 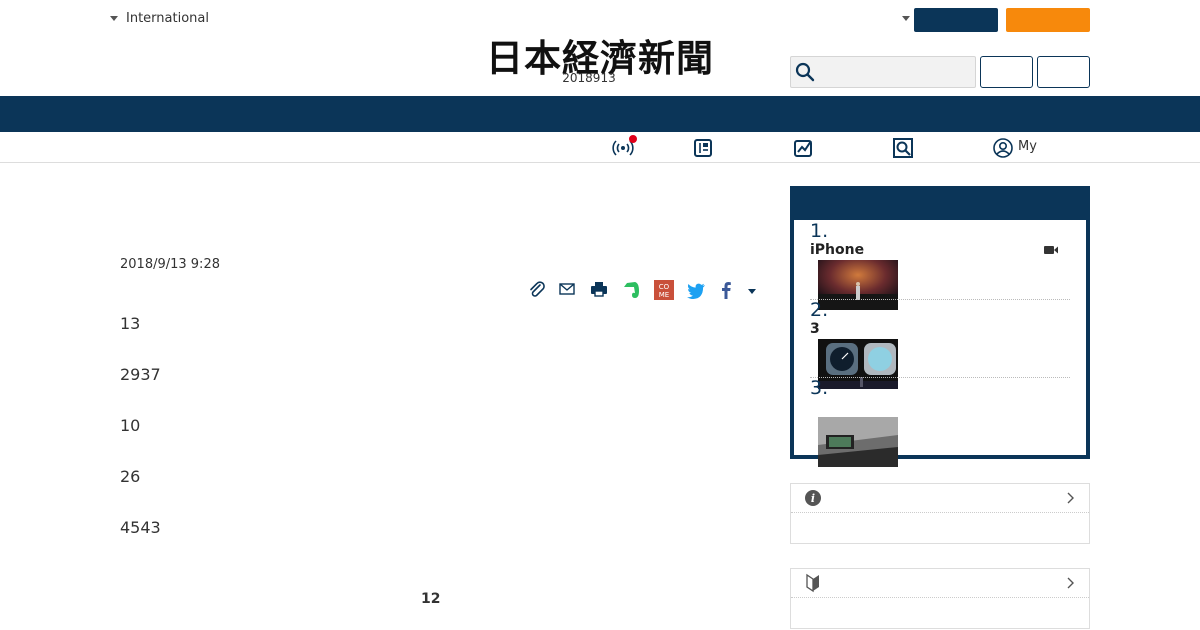 What do you see at coordinates (1027, 146) in the screenshot?
I see `my-page-link: My` at bounding box center [1027, 146].